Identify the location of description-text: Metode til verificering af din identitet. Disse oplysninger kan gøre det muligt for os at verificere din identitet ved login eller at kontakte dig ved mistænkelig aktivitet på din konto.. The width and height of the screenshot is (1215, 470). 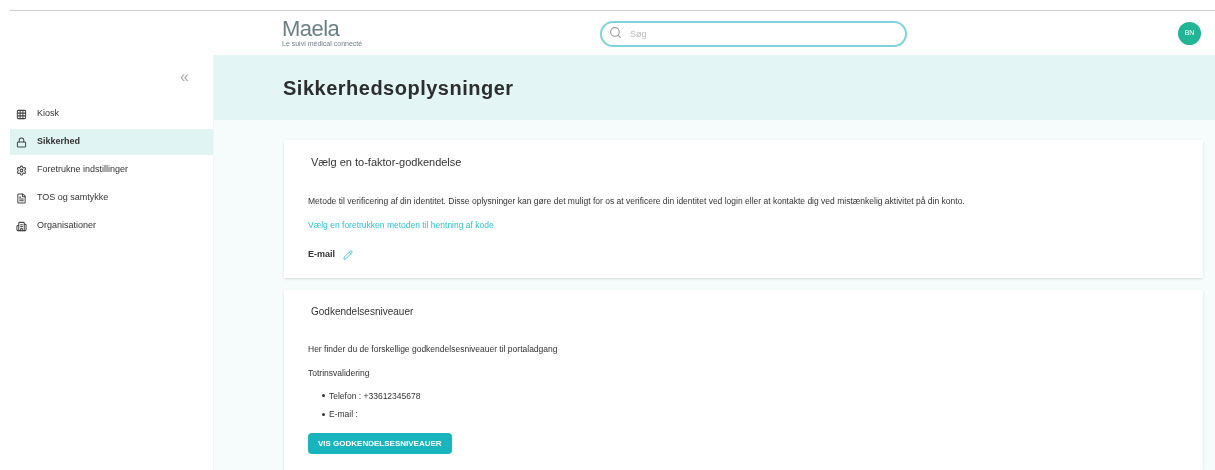
(637, 201).